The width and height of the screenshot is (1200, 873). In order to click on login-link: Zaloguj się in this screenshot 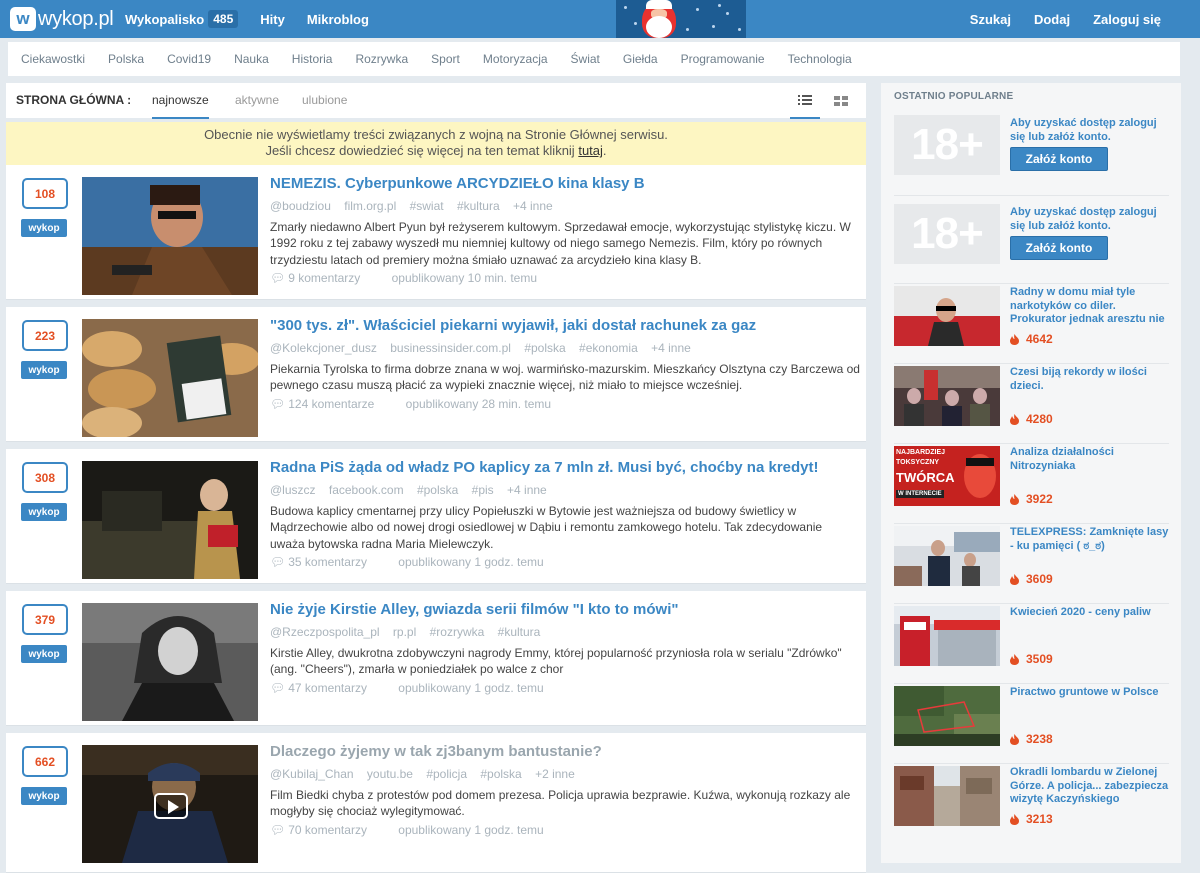, I will do `click(1127, 19)`.